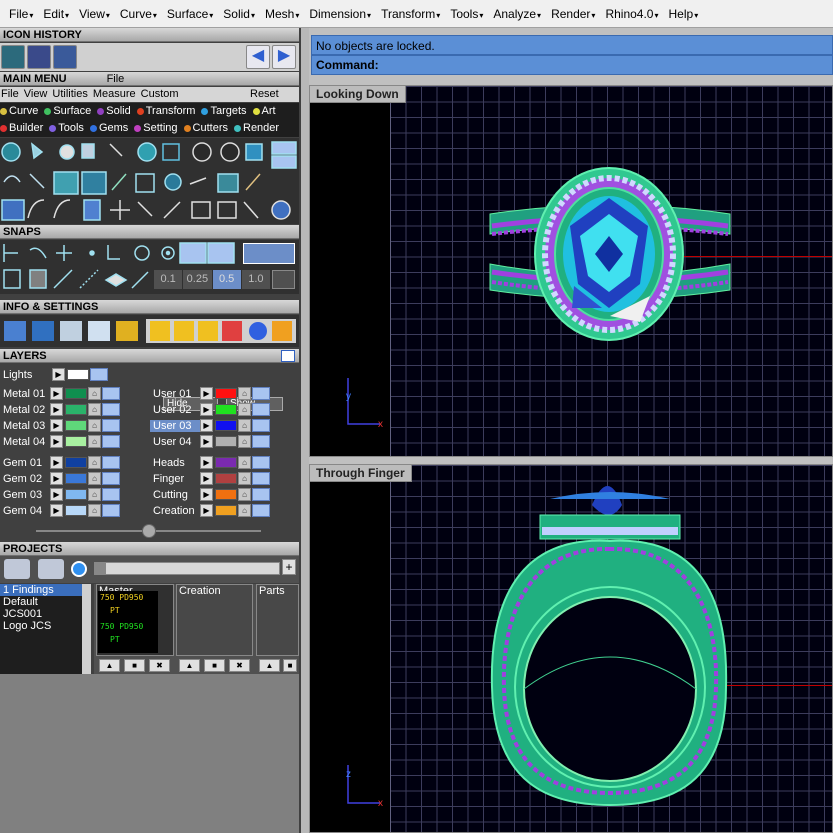 The height and width of the screenshot is (833, 833). What do you see at coordinates (190, 14) in the screenshot?
I see `menu-surface: Surface` at bounding box center [190, 14].